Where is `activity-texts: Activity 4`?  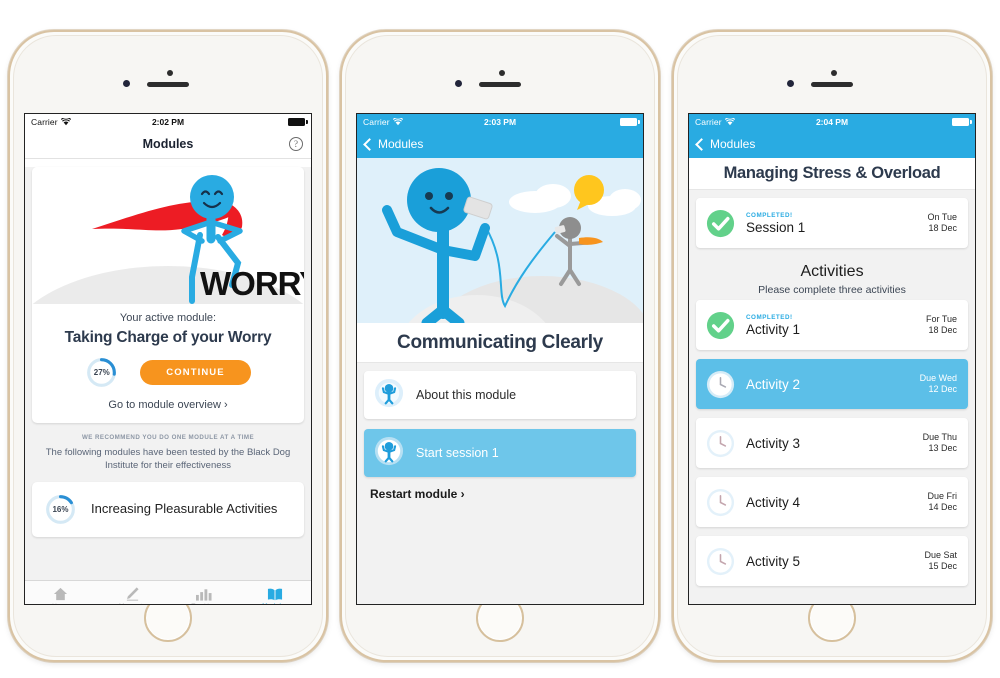
activity-texts: Activity 4 is located at coordinates (836, 502).